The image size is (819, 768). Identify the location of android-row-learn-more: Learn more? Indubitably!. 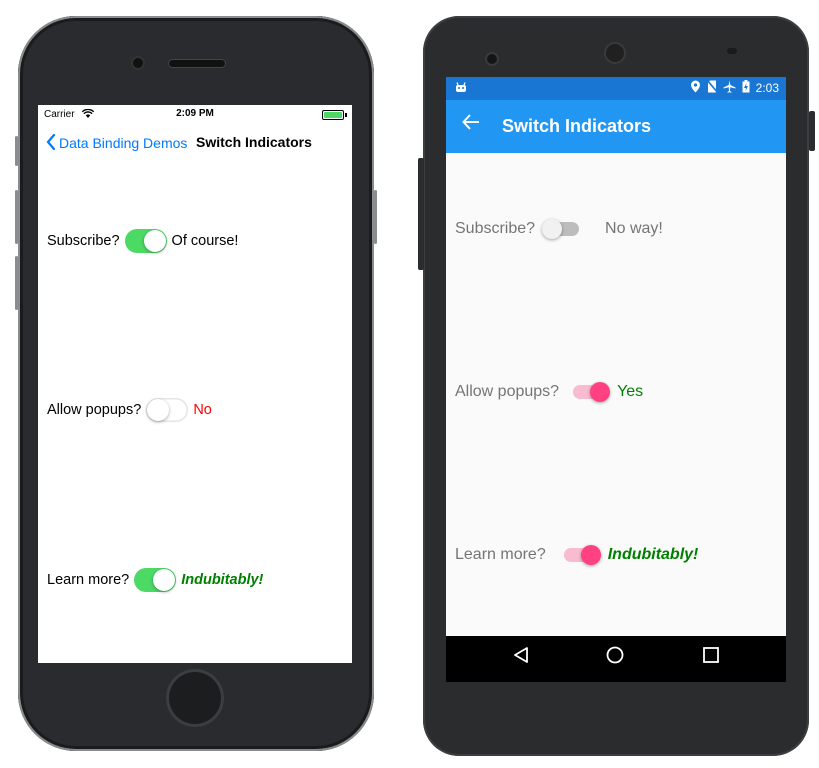
(577, 555).